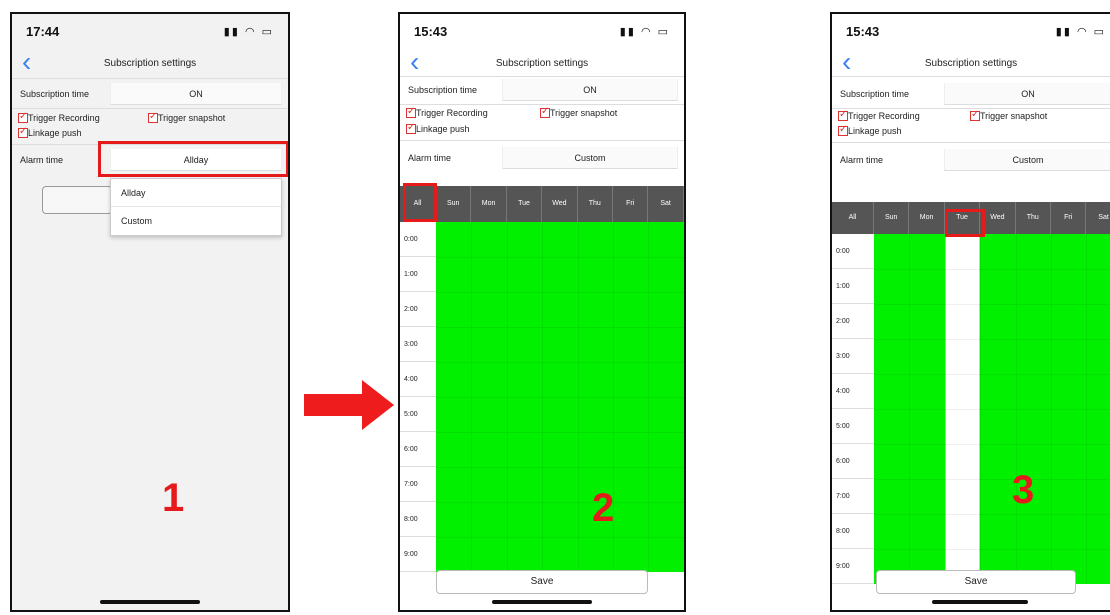  What do you see at coordinates (196, 221) in the screenshot?
I see `dropdown-option-custom: Custom` at bounding box center [196, 221].